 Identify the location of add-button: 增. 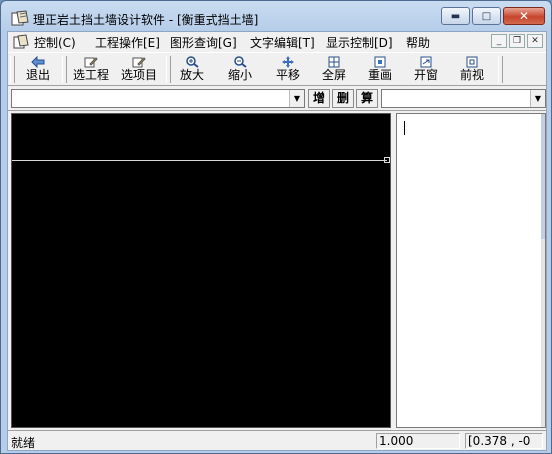
(319, 98).